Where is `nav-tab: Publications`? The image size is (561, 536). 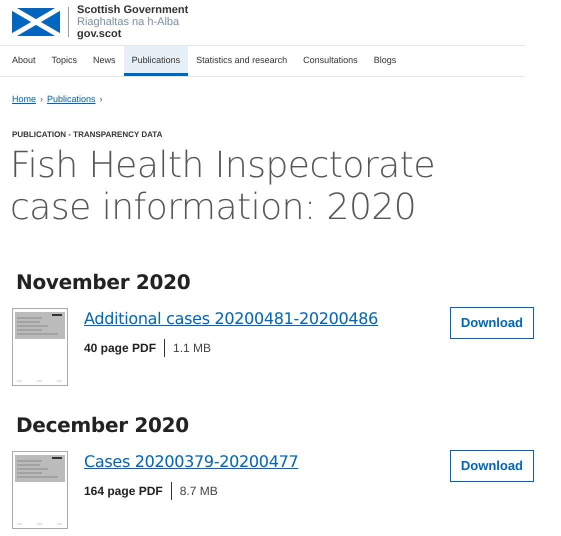
nav-tab: Publications is located at coordinates (156, 61).